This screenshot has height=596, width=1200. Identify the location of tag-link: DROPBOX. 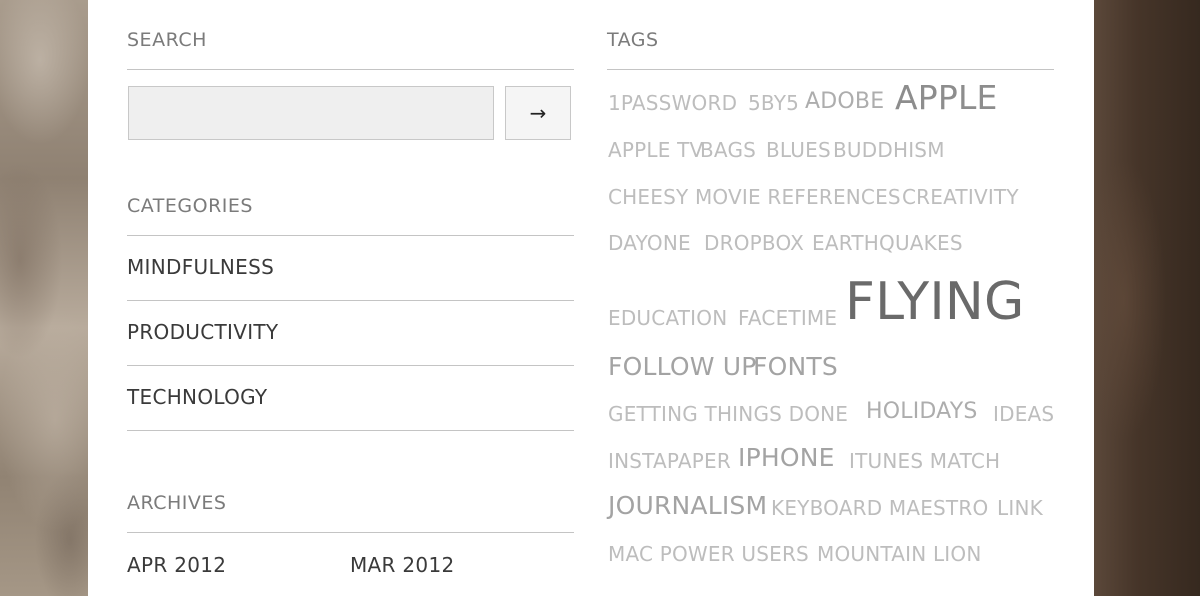
(754, 243).